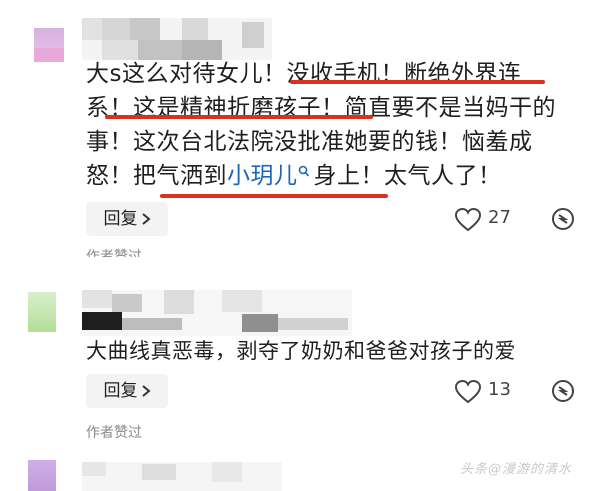 Image resolution: width=600 pixels, height=491 pixels. I want to click on like-count: 13, so click(499, 389).